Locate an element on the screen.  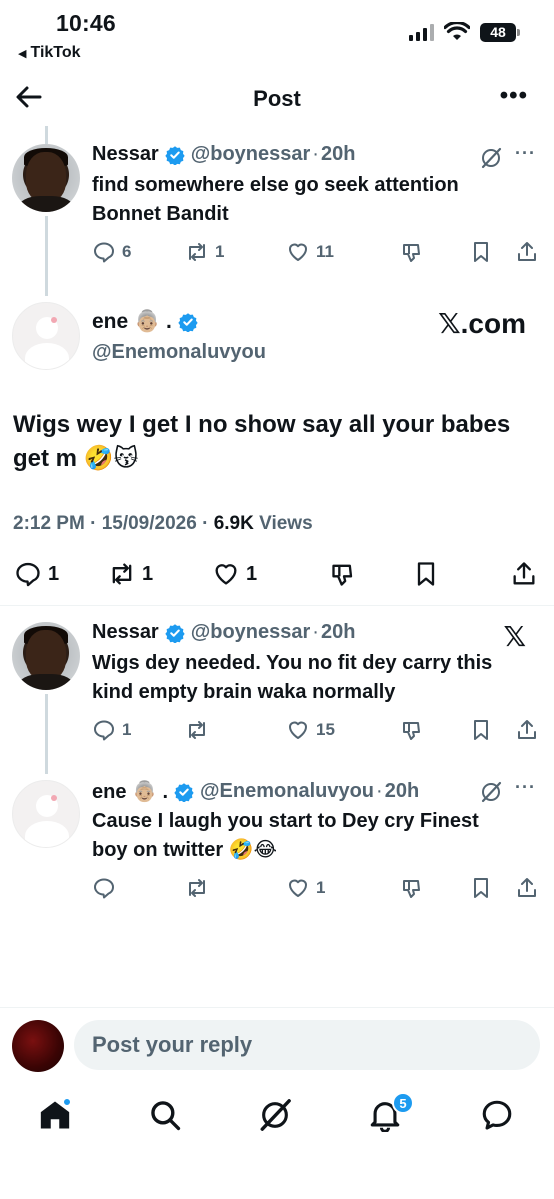
post-time: 2:12 PM is located at coordinates (49, 523).